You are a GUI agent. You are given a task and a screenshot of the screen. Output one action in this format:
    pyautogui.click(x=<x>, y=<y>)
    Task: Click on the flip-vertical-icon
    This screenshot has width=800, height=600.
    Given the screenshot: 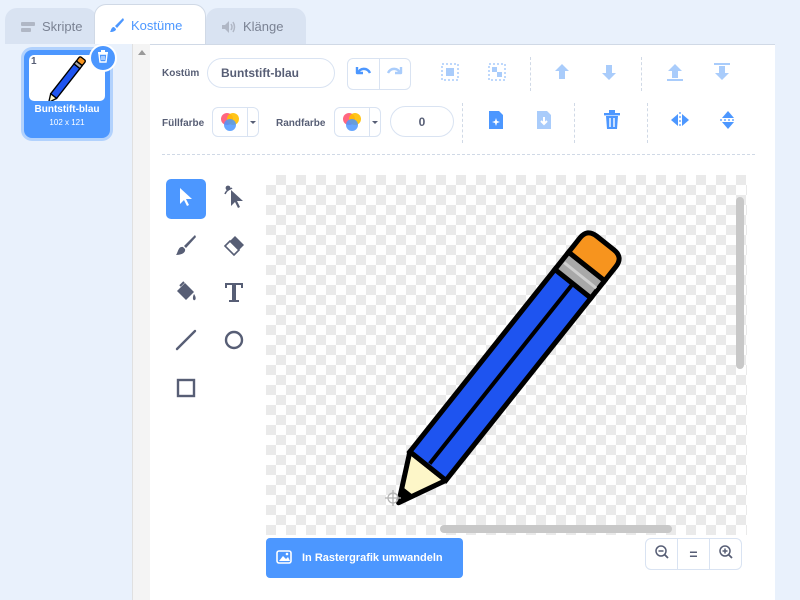 What is the action you would take?
    pyautogui.click(x=728, y=122)
    